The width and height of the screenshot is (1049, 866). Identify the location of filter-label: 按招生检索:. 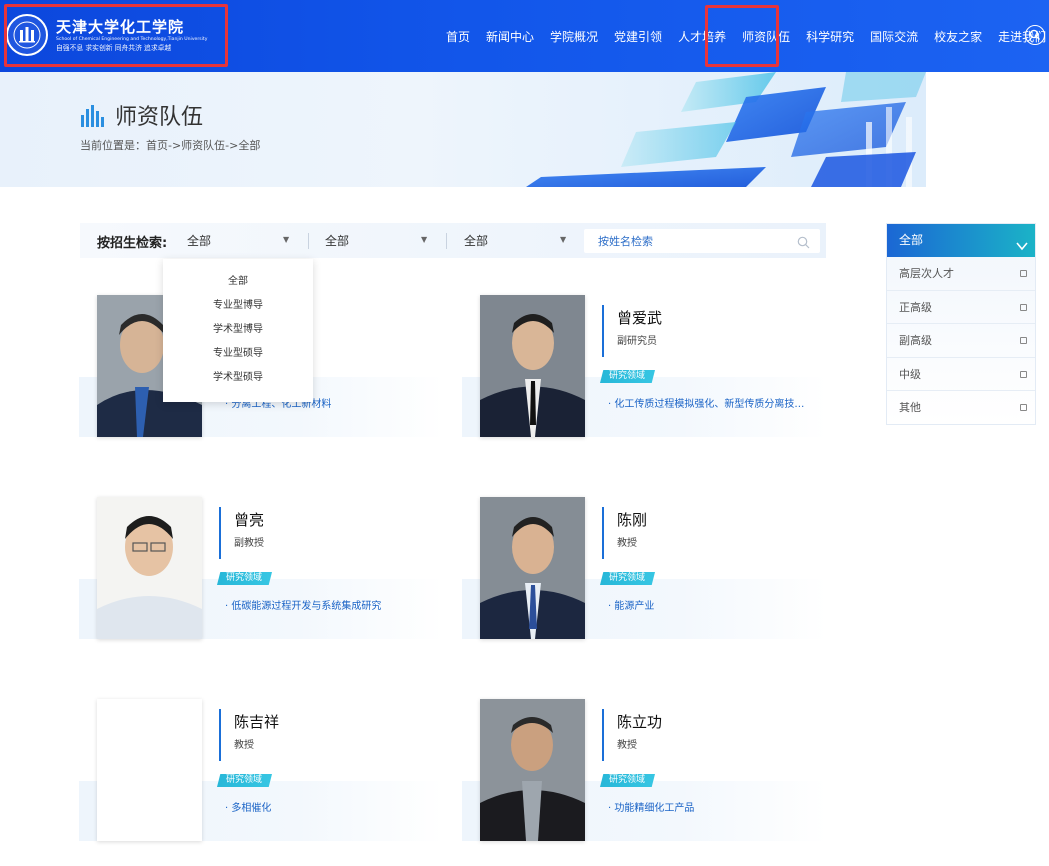
(132, 243).